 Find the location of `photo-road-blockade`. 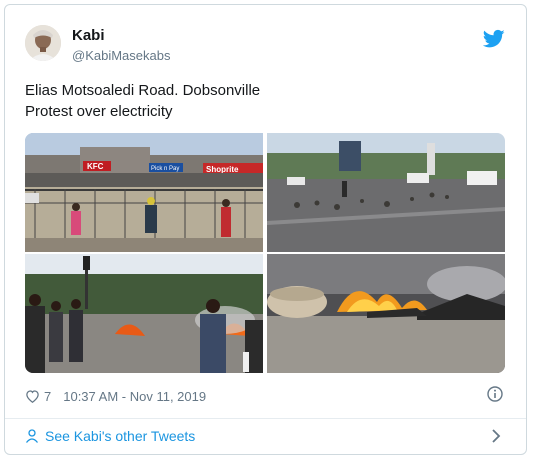

photo-road-blockade is located at coordinates (386, 192).